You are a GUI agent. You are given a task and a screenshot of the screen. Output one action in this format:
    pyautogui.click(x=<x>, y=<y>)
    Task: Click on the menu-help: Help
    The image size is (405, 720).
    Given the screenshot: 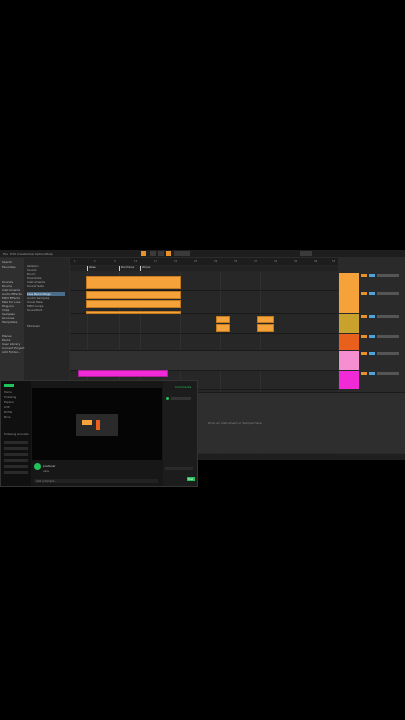 What is the action you would take?
    pyautogui.click(x=49, y=254)
    